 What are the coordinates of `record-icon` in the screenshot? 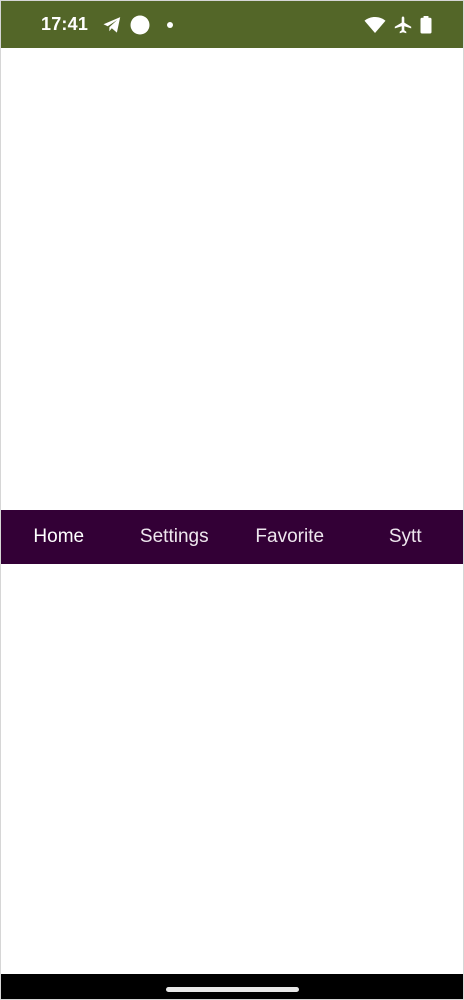 It's located at (140, 25).